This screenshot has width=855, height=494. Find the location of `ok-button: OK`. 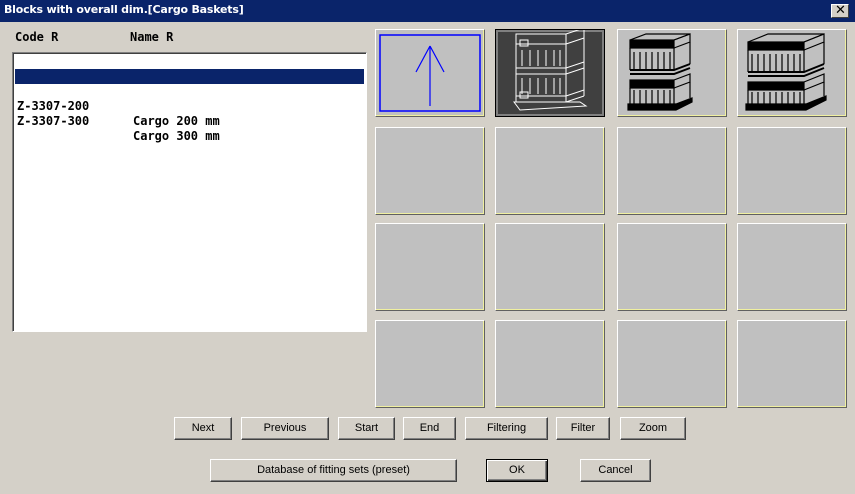

ok-button: OK is located at coordinates (517, 470).